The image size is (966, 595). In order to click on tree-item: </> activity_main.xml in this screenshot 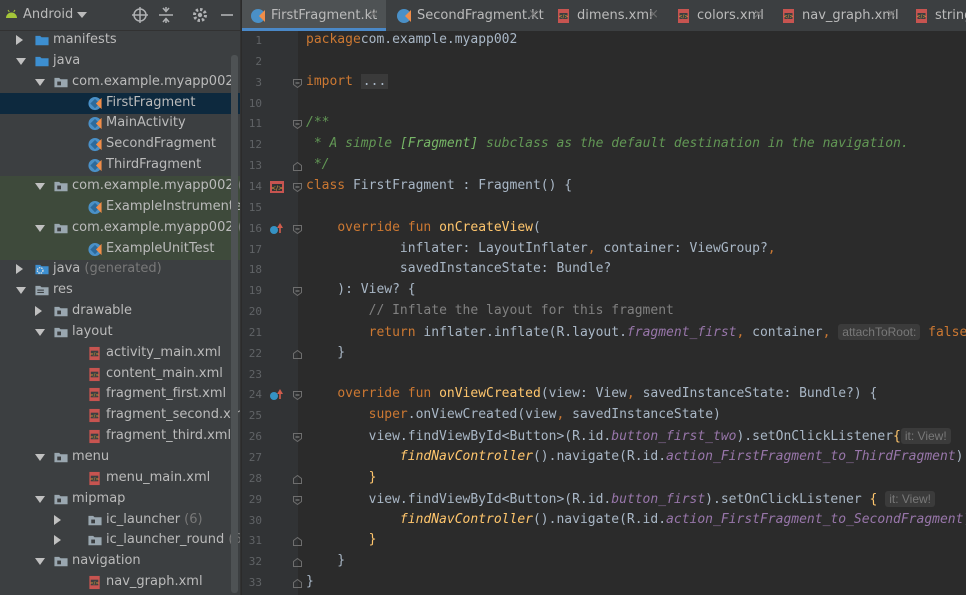, I will do `click(120, 353)`.